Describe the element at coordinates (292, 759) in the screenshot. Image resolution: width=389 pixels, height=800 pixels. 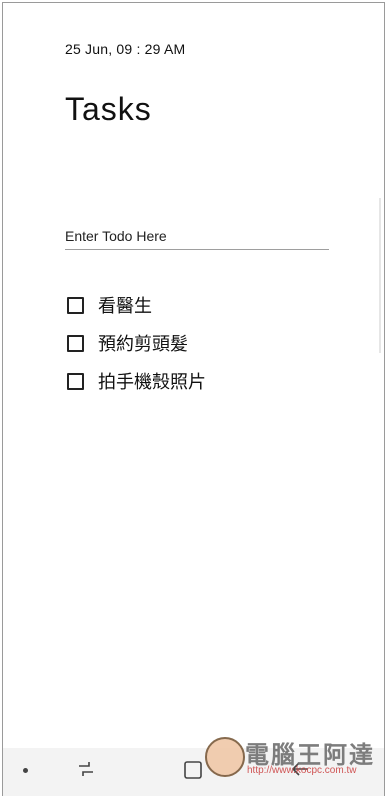
I see `watermark-logo: 電腦王阿達 http://www.kocpc.com.tw` at that location.